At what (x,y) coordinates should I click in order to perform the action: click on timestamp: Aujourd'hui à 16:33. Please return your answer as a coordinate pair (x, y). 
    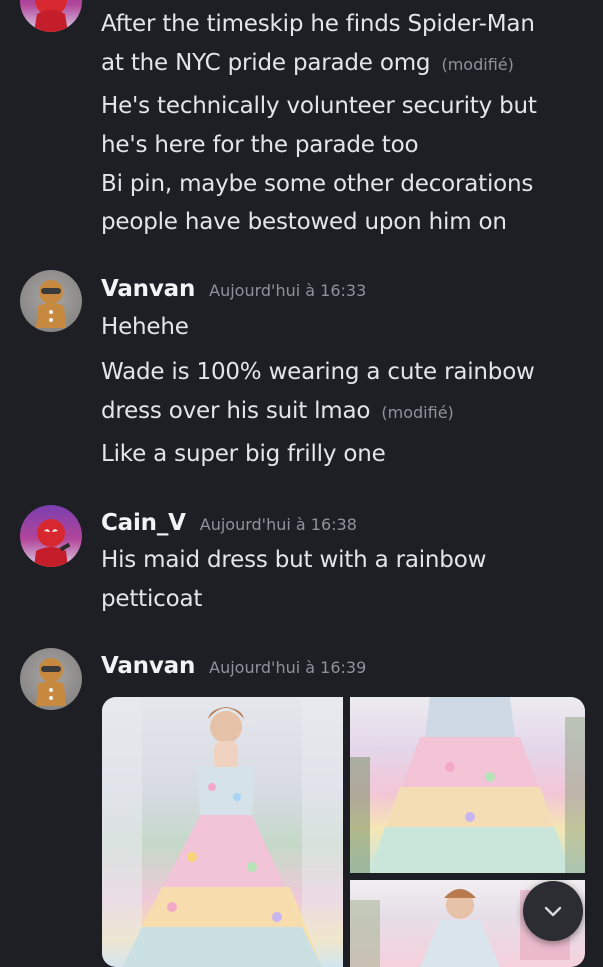
    Looking at the image, I should click on (288, 290).